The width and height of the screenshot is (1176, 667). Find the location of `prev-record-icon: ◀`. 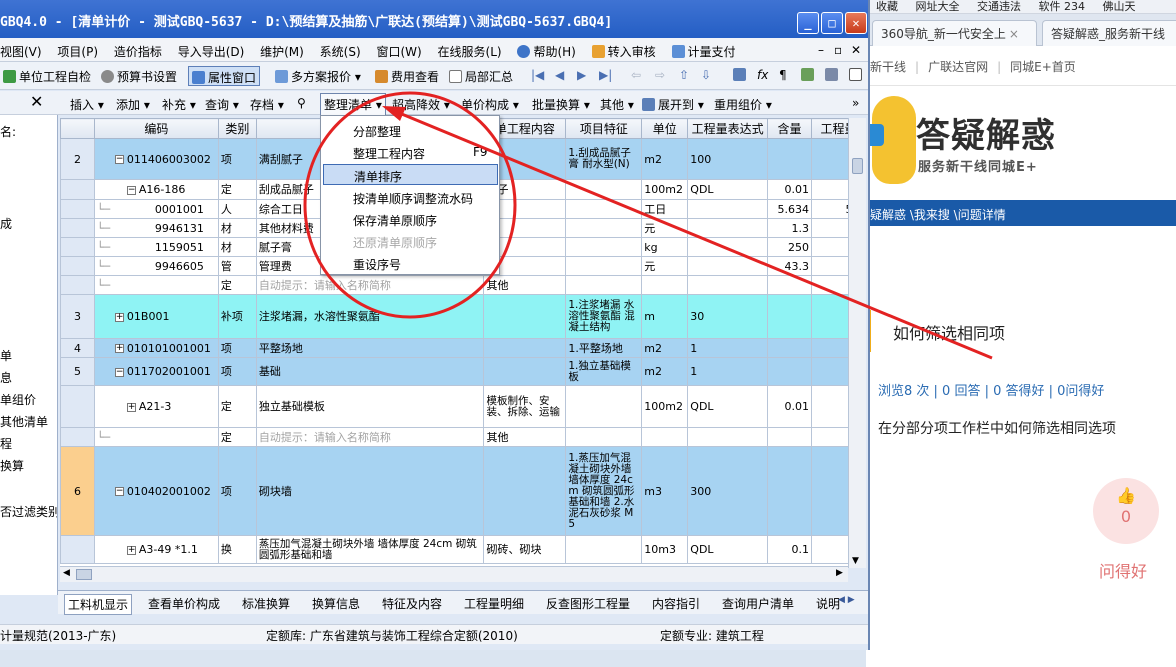

prev-record-icon: ◀ is located at coordinates (559, 76).